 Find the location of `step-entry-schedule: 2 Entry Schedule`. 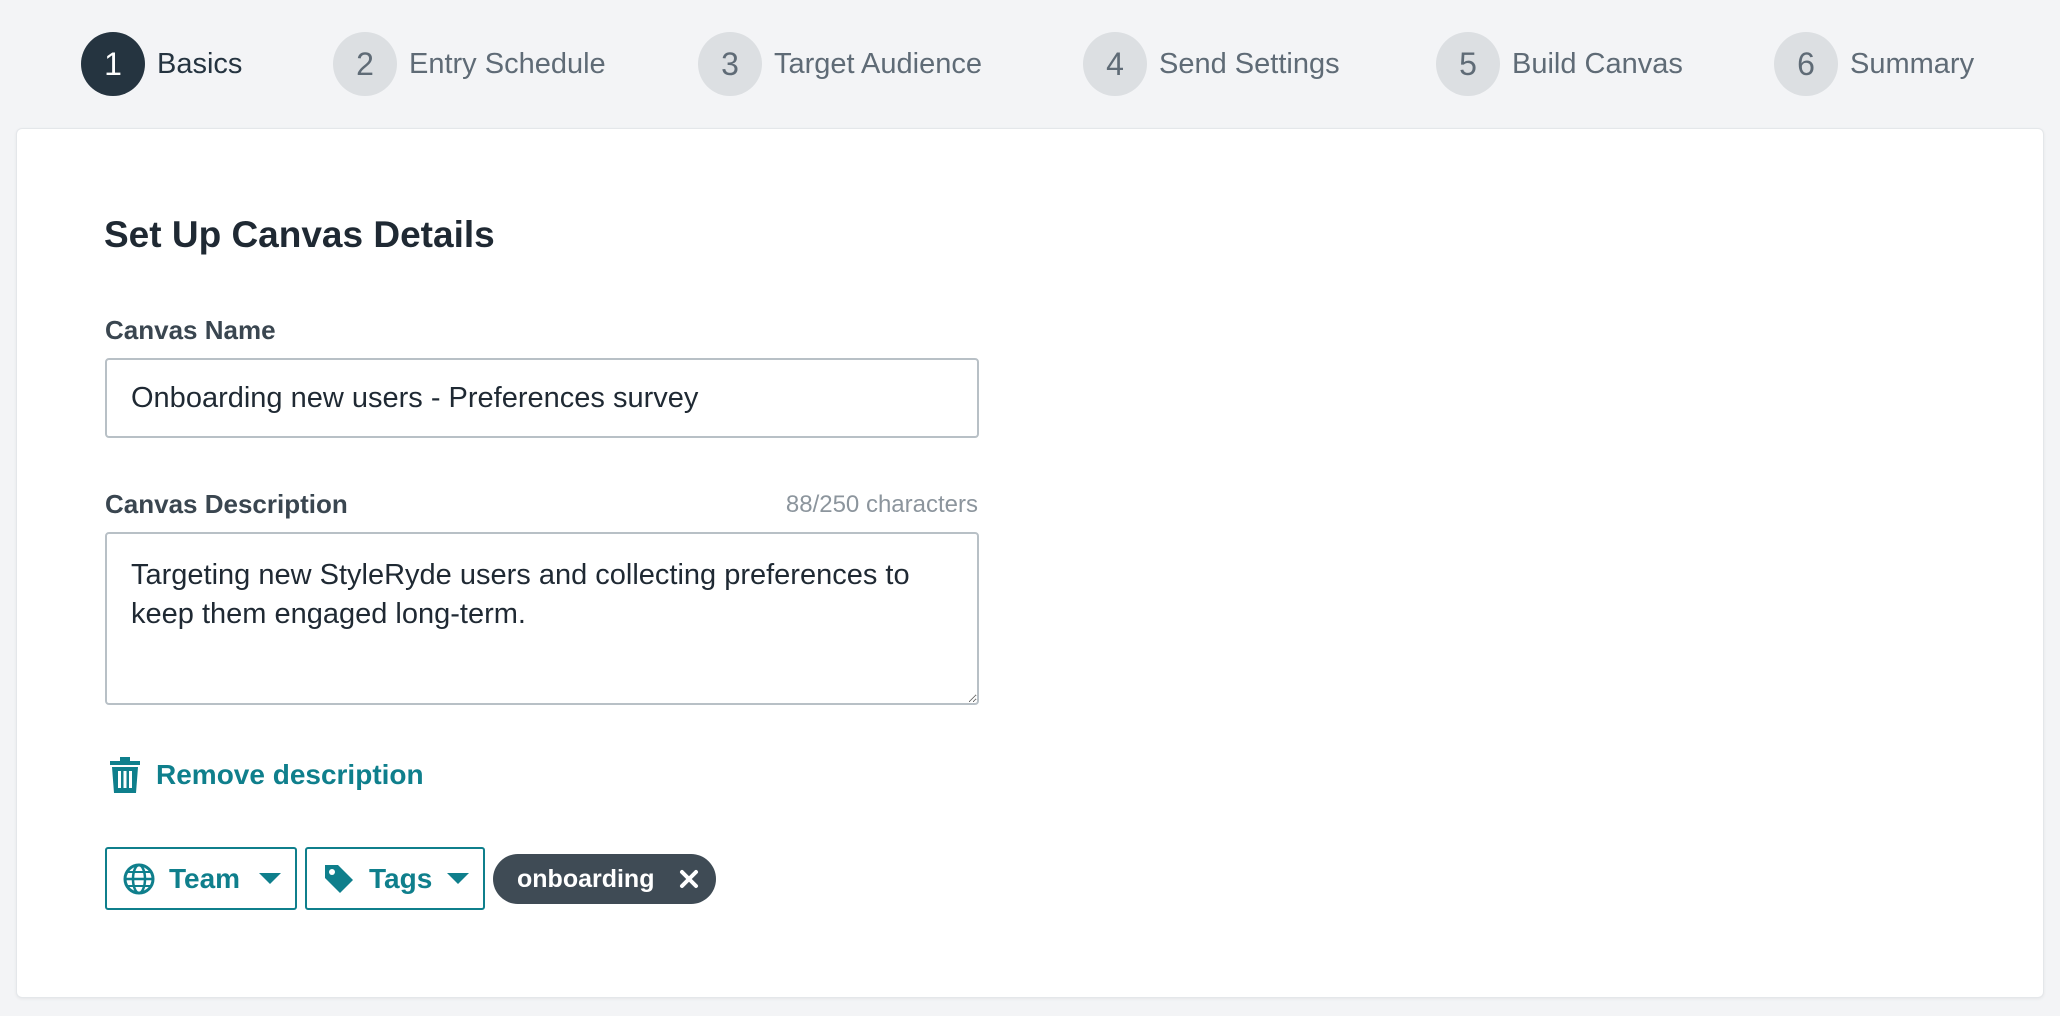

step-entry-schedule: 2 Entry Schedule is located at coordinates (469, 64).